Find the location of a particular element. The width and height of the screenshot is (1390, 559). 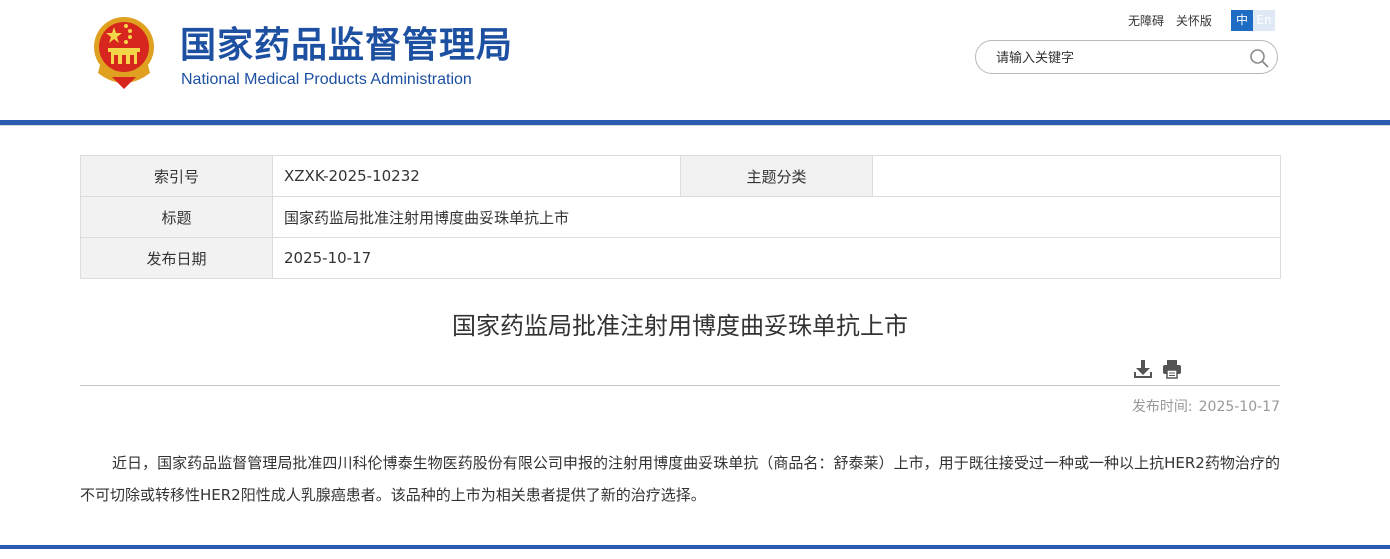

table-row: 索引号 XZXK-2025-10232 主题分类 is located at coordinates (680, 176).